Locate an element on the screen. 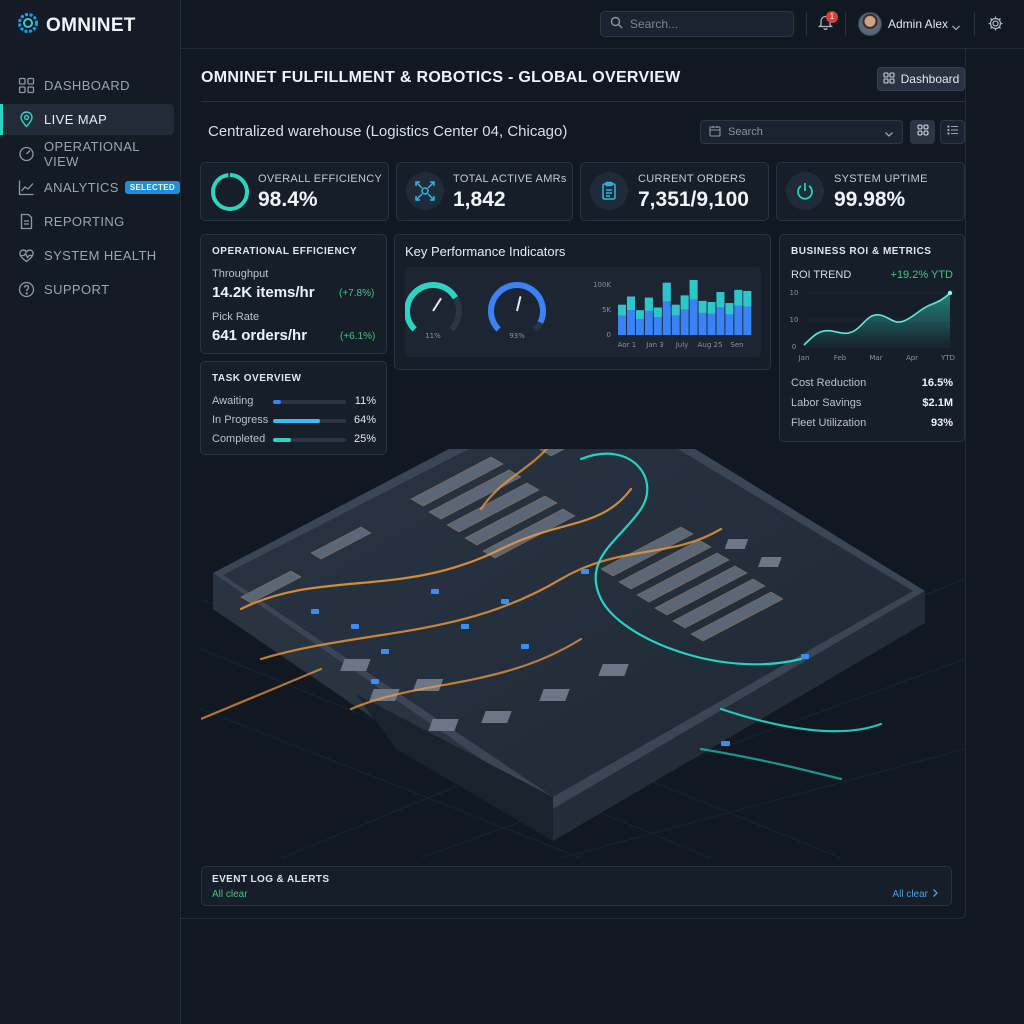  chevron-right-icon is located at coordinates (935, 894).